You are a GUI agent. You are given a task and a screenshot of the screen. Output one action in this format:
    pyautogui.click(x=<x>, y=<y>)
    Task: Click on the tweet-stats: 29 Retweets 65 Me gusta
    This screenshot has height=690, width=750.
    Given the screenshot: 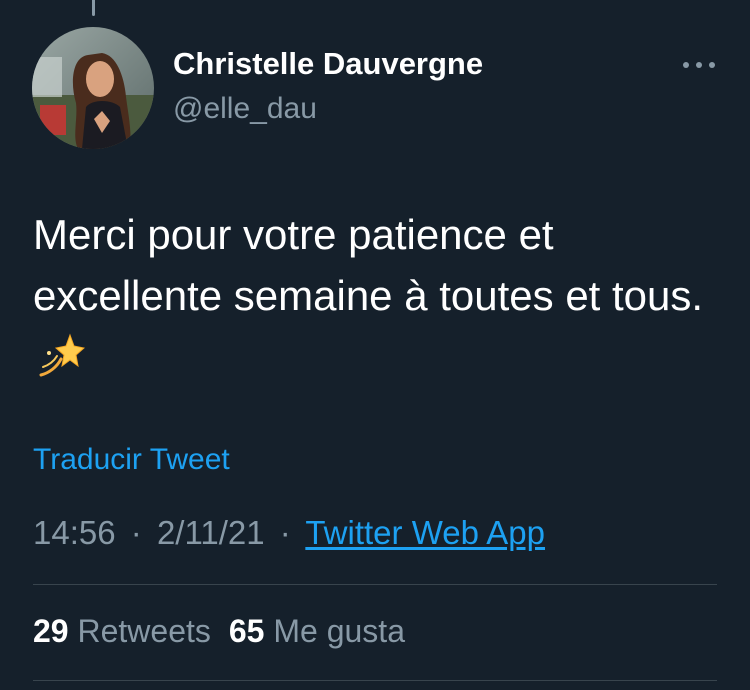 What is the action you would take?
    pyautogui.click(x=219, y=631)
    